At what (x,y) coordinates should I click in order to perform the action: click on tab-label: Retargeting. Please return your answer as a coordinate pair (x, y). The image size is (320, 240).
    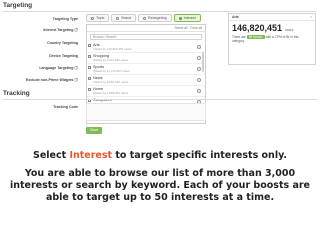
    Looking at the image, I should click on (157, 18).